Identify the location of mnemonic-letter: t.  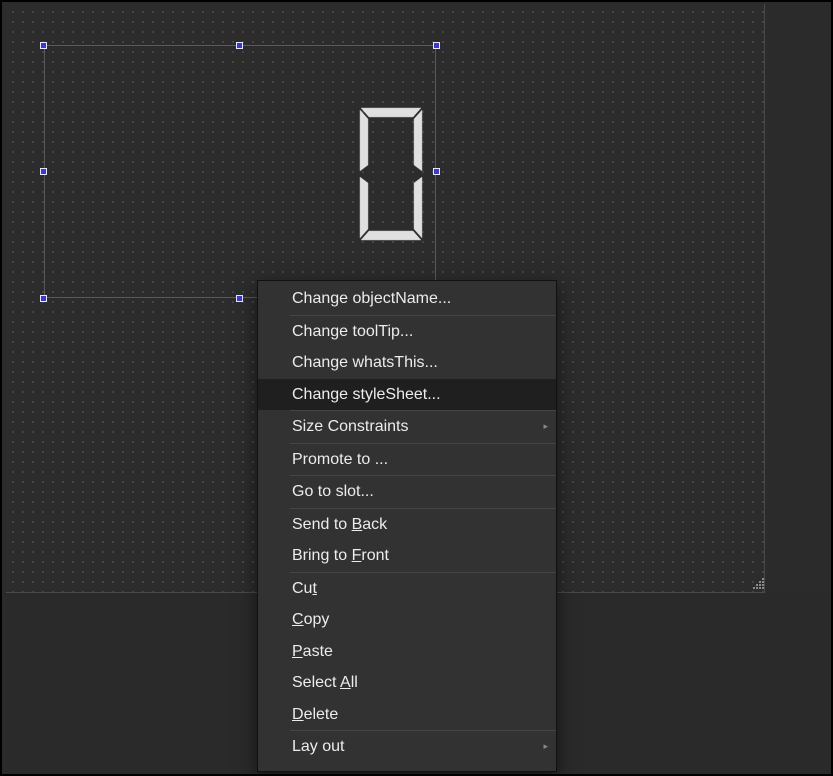
(314, 588).